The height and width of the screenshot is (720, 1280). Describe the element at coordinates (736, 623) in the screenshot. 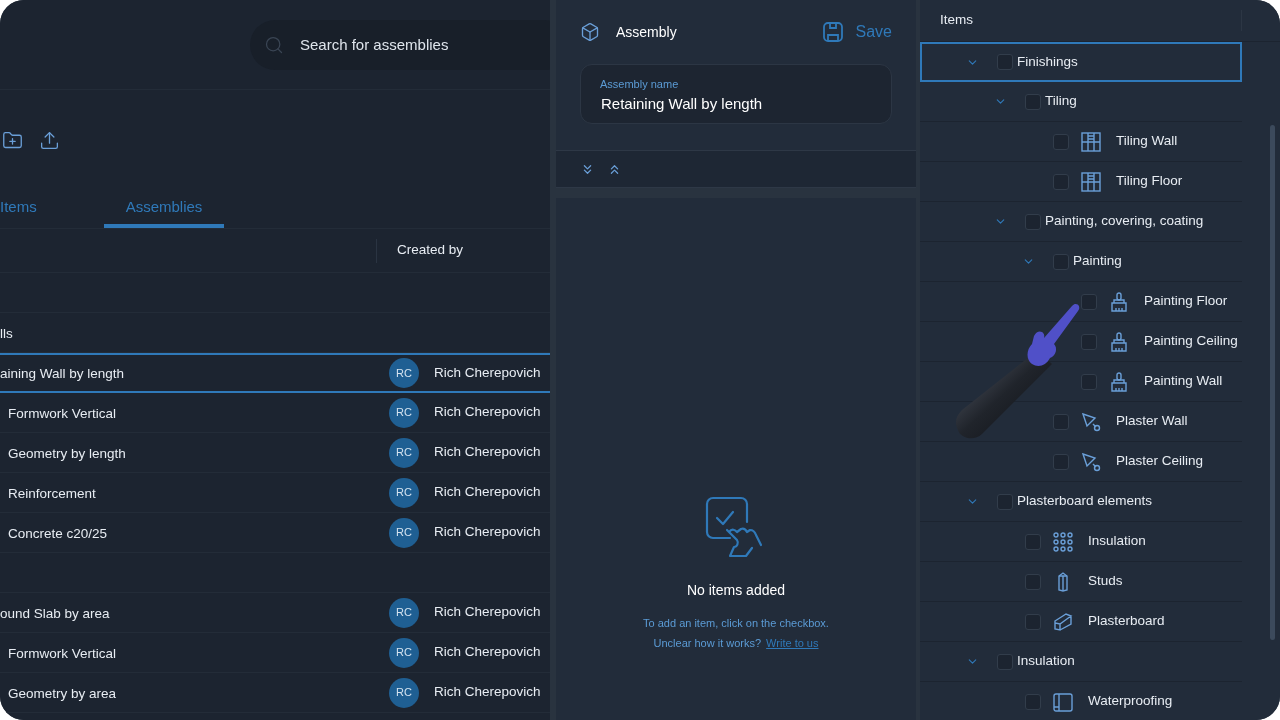

I see `empty-state-hint: To add an item, click on the checkbox.` at that location.